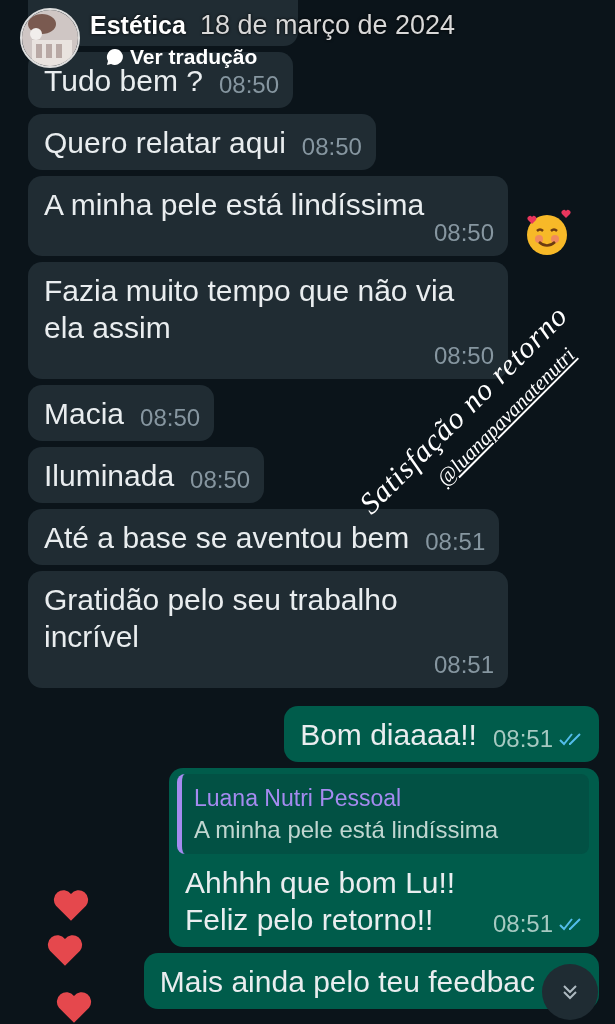 The image size is (615, 1024). I want to click on message-text: Ahhhh que bom Lu!! Feliz pelo retorno!!, so click(320, 901).